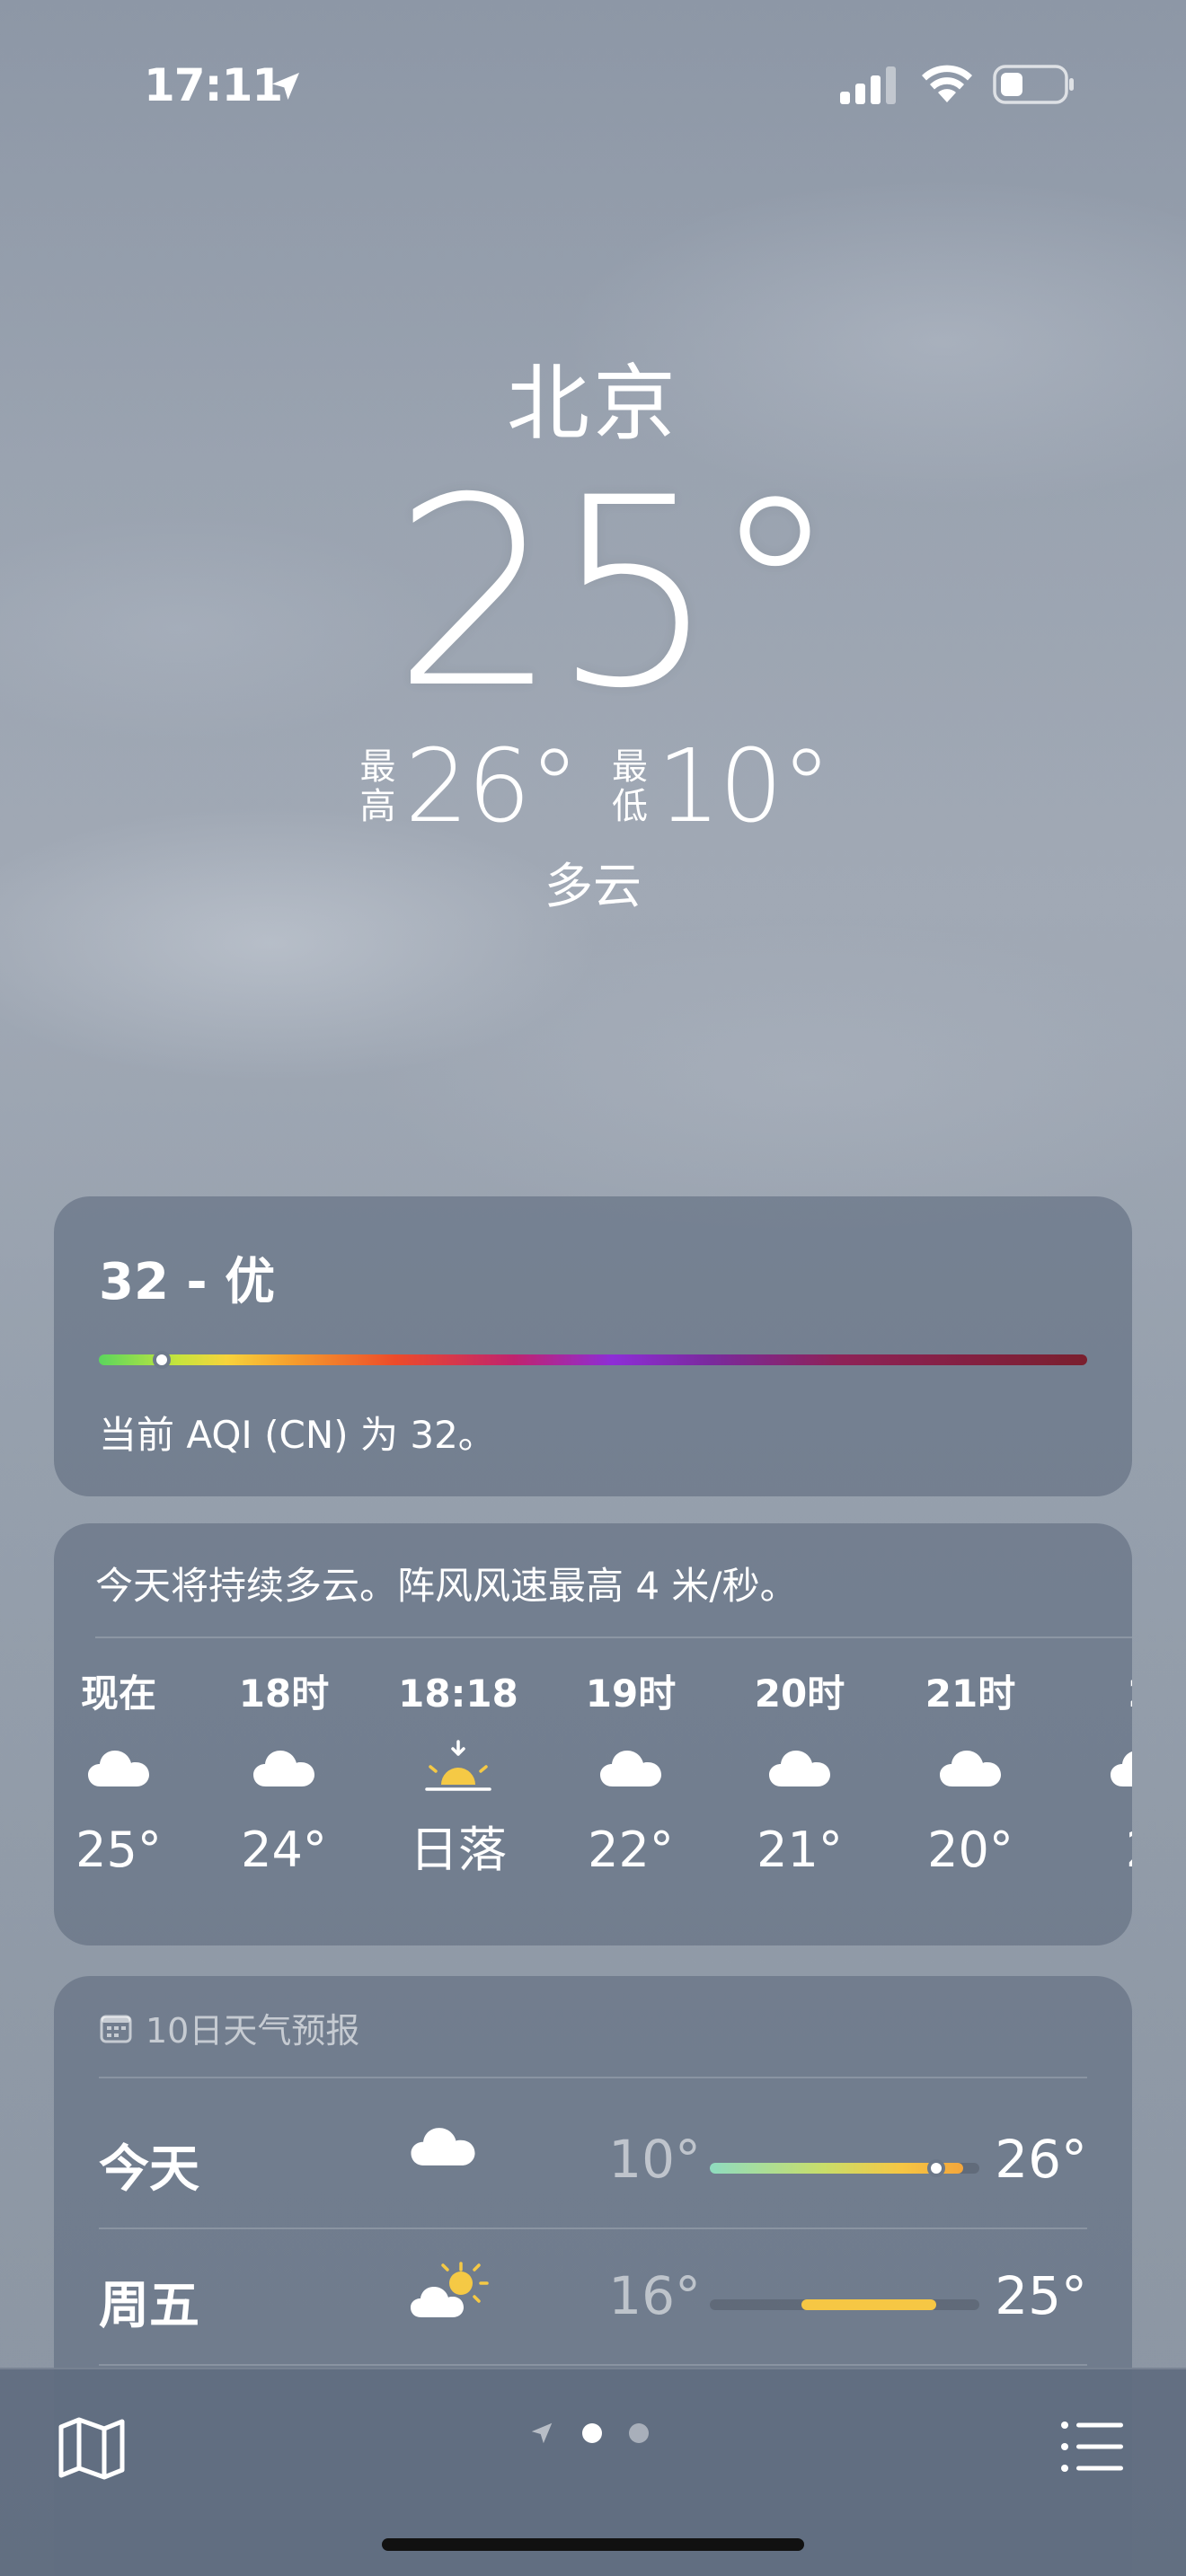 This screenshot has width=1186, height=2576. Describe the element at coordinates (744, 786) in the screenshot. I see `low-temperature: 10°` at that location.